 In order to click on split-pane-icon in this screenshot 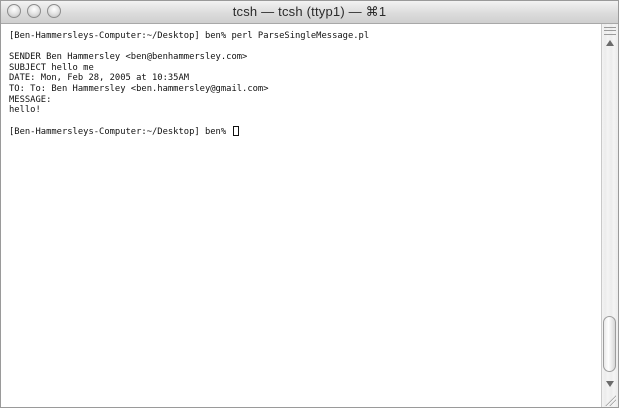, I will do `click(610, 31)`.